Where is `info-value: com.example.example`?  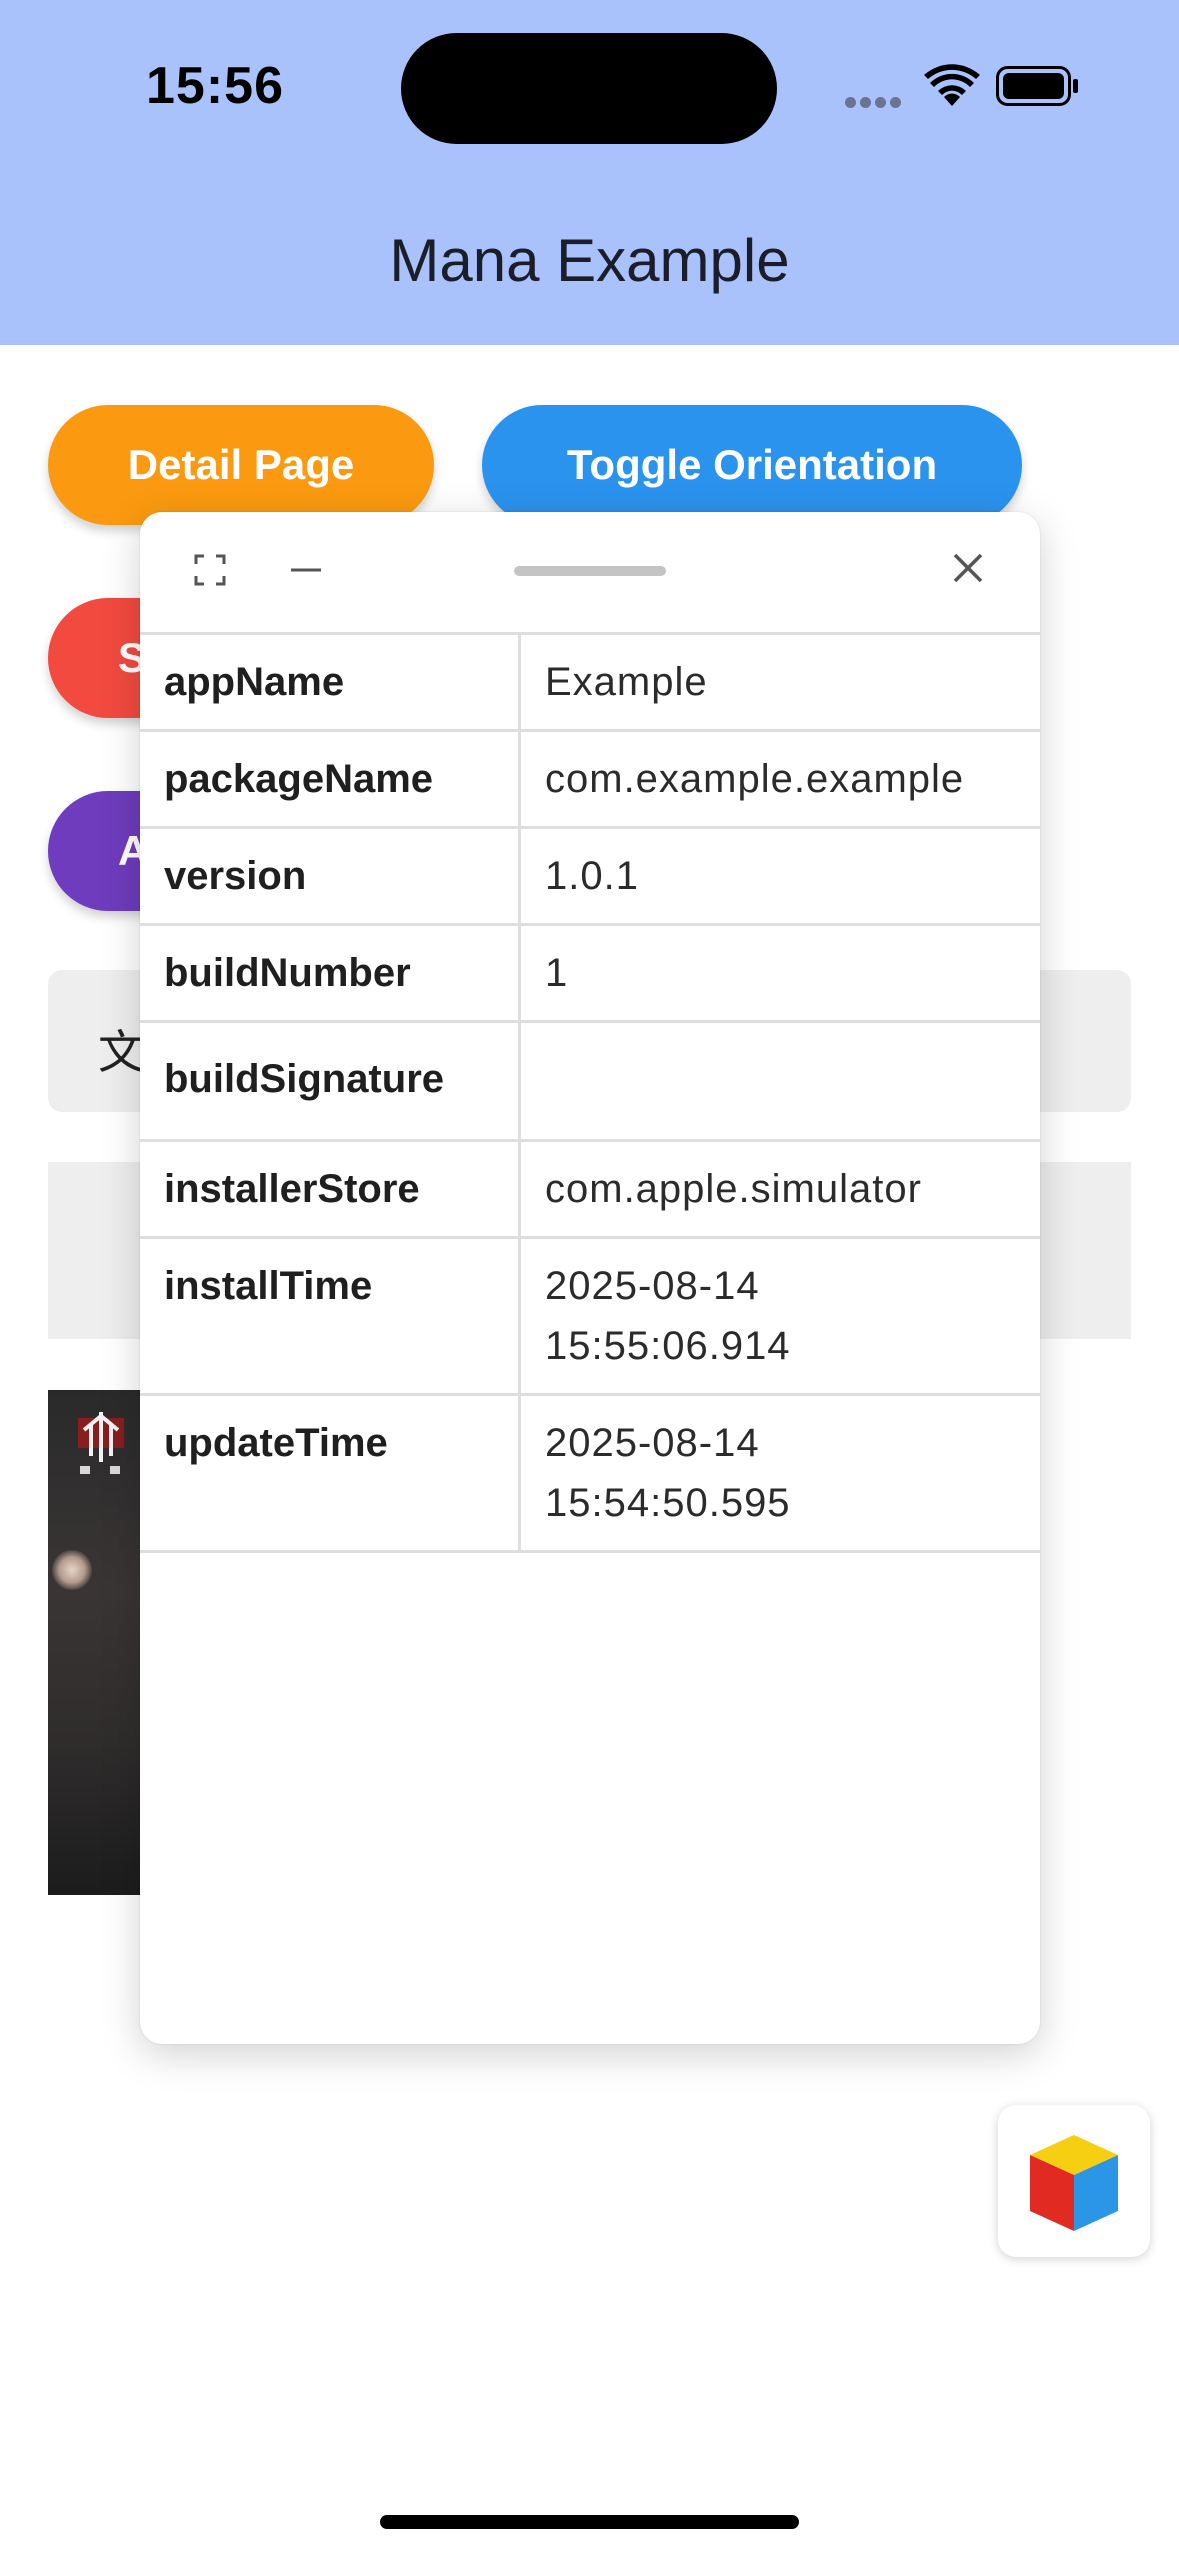 info-value: com.example.example is located at coordinates (779, 779).